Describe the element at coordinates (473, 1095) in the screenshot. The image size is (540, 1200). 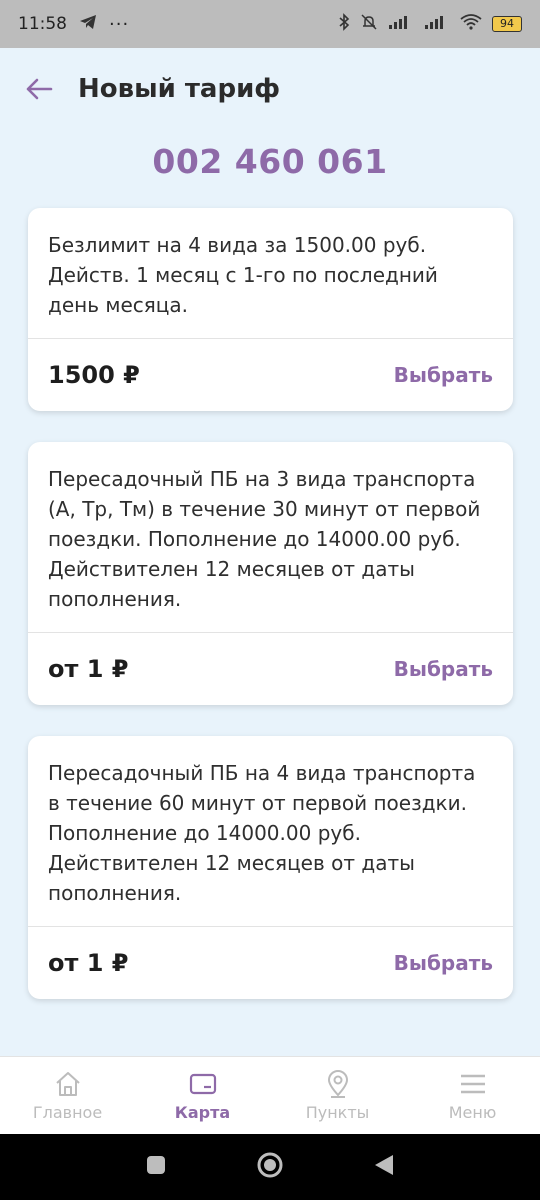
I see `nav-item-menu: Меню` at that location.